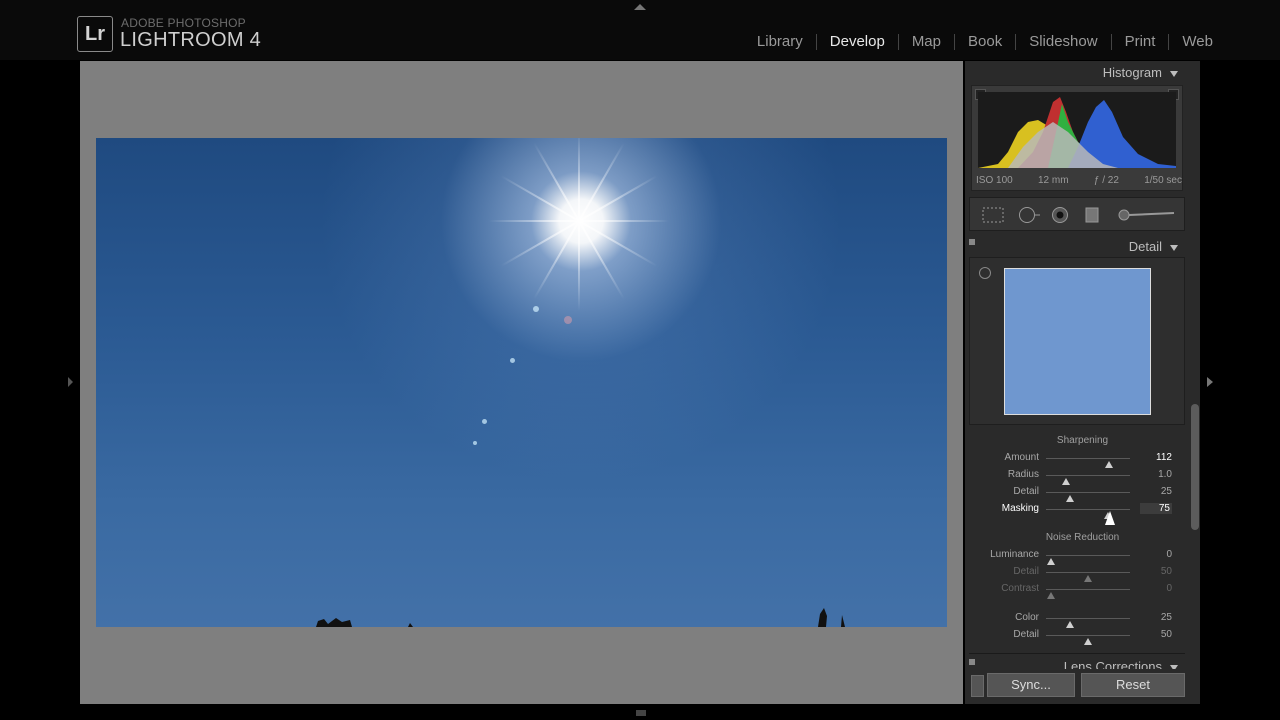  What do you see at coordinates (927, 42) in the screenshot?
I see `module-map: Map` at bounding box center [927, 42].